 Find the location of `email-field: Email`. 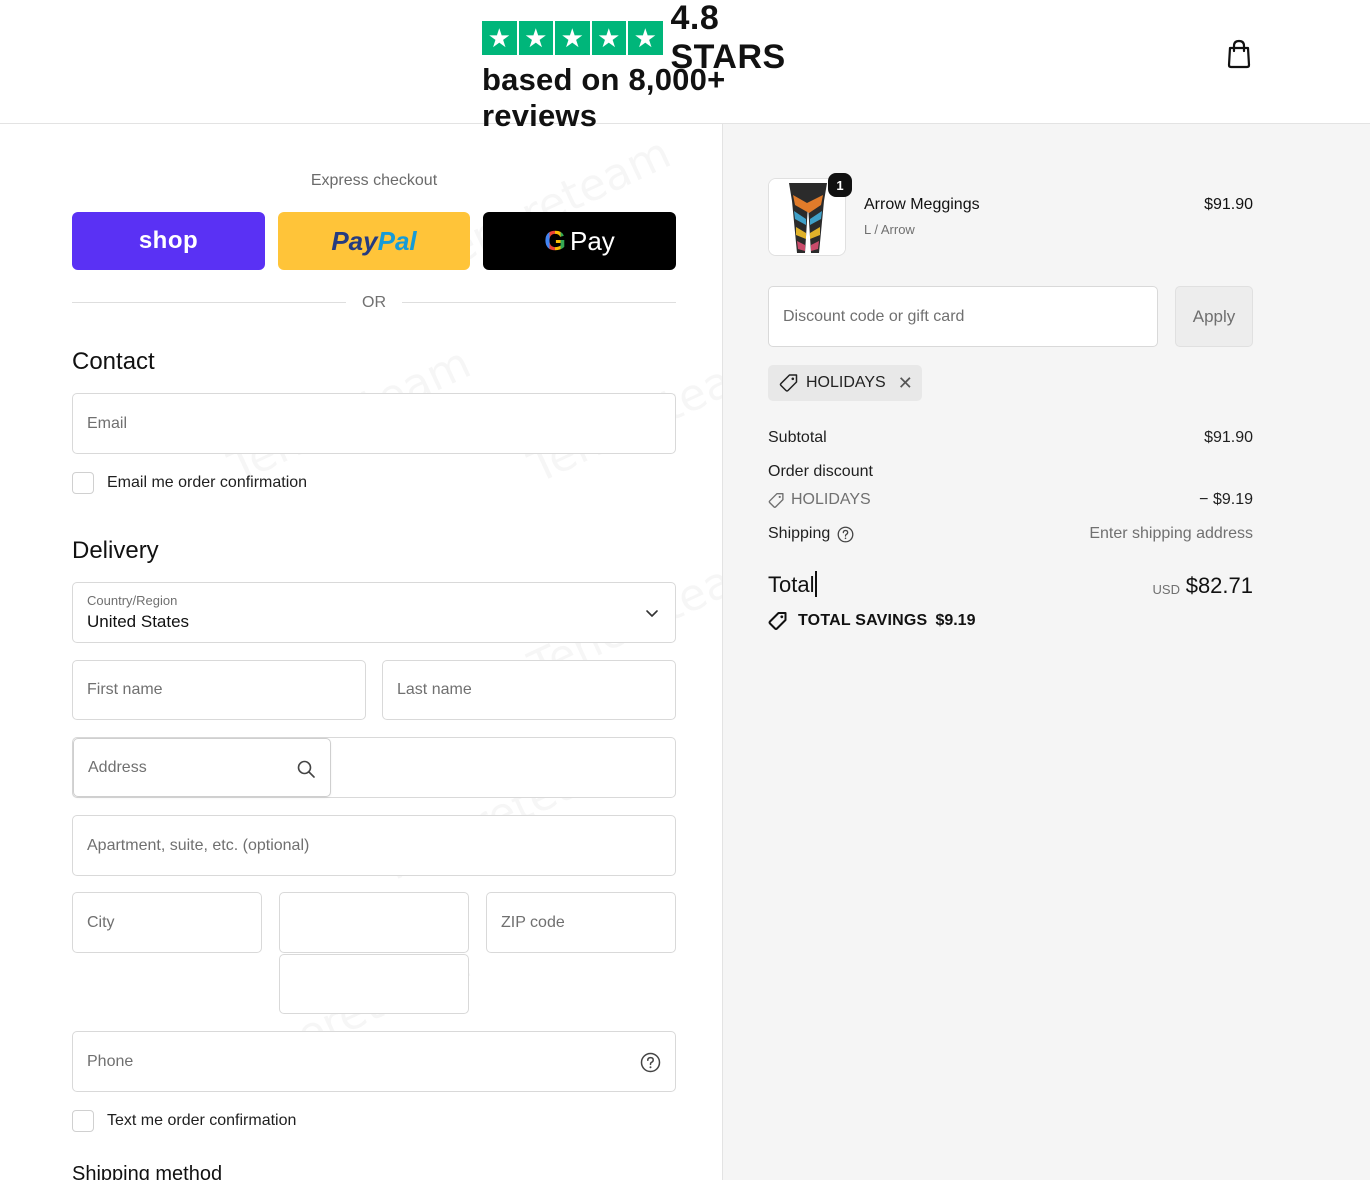

email-field: Email is located at coordinates (374, 423).